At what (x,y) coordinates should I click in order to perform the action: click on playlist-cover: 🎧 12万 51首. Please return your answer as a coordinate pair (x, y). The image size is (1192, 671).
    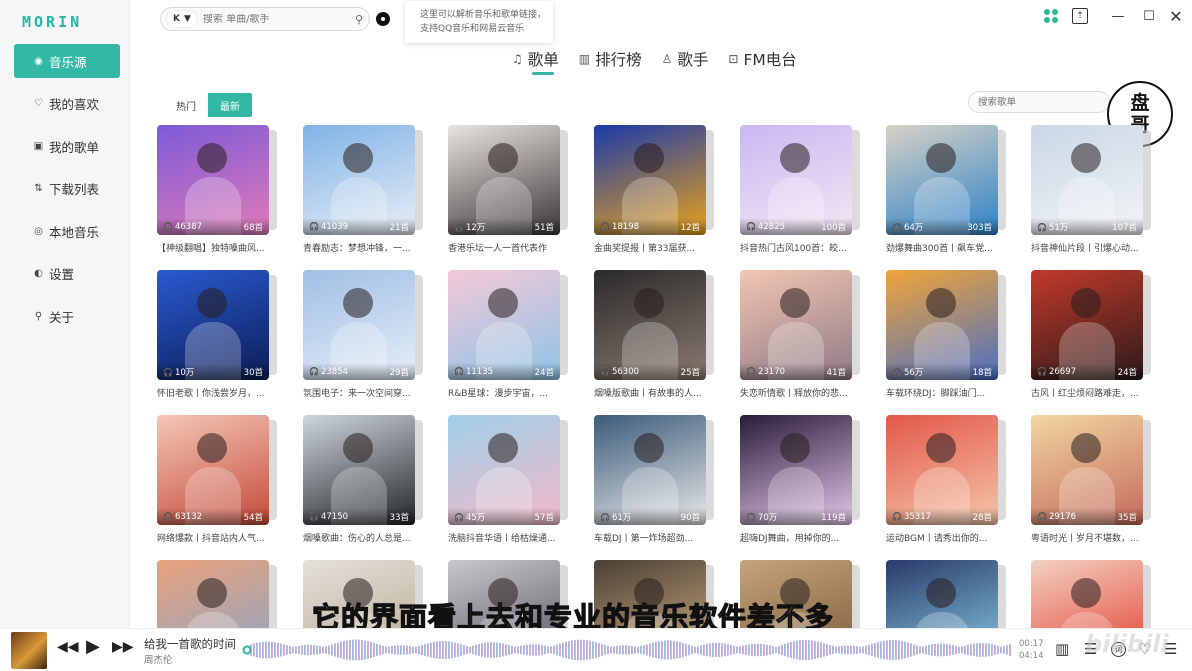
    Looking at the image, I should click on (504, 180).